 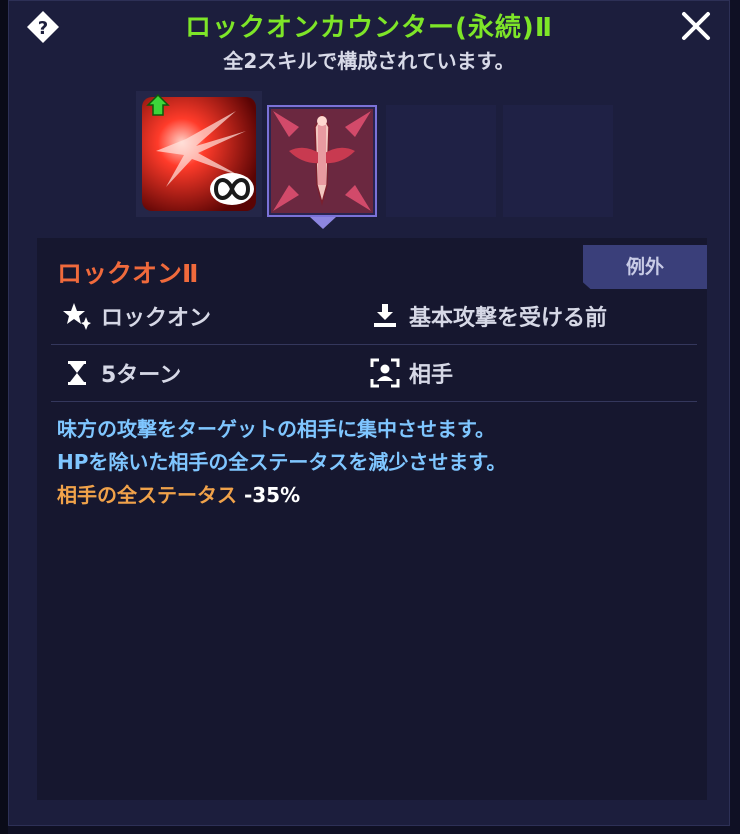 What do you see at coordinates (385, 316) in the screenshot?
I see `download-tray-icon` at bounding box center [385, 316].